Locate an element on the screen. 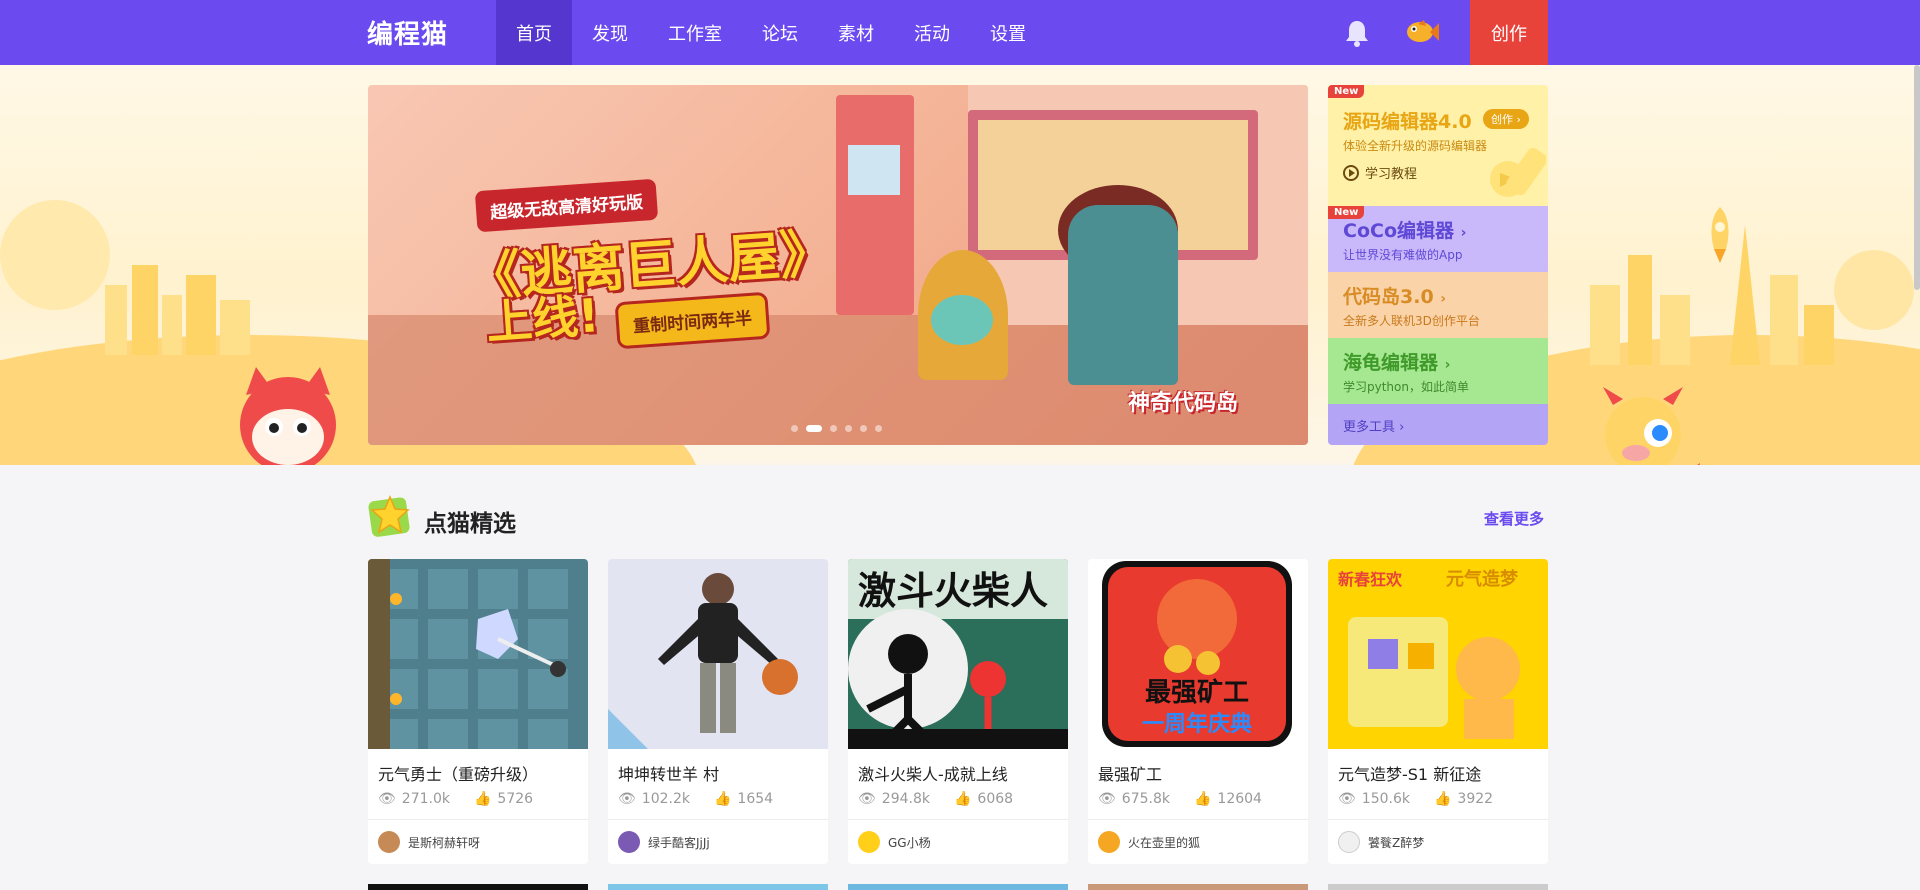 This screenshot has height=890, width=1920. tool-desc: 全新多人联机3D创作平台 is located at coordinates (1411, 321).